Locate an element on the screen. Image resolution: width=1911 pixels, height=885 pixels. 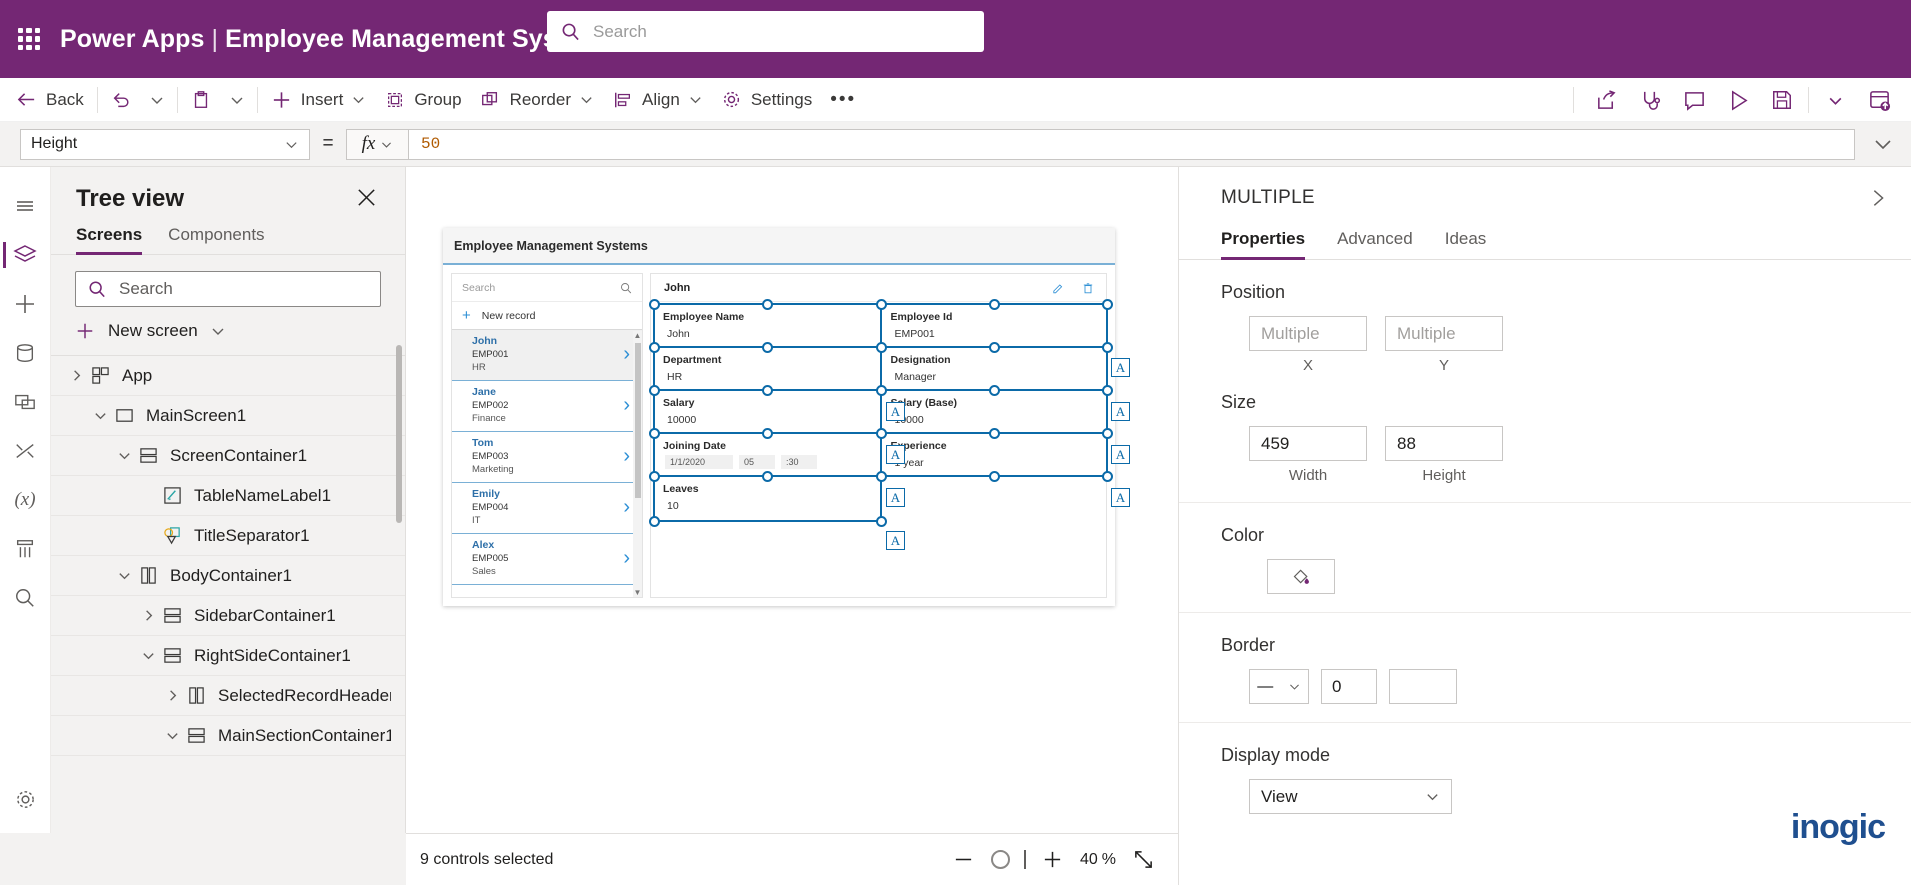
share-icon is located at coordinates (1606, 100).